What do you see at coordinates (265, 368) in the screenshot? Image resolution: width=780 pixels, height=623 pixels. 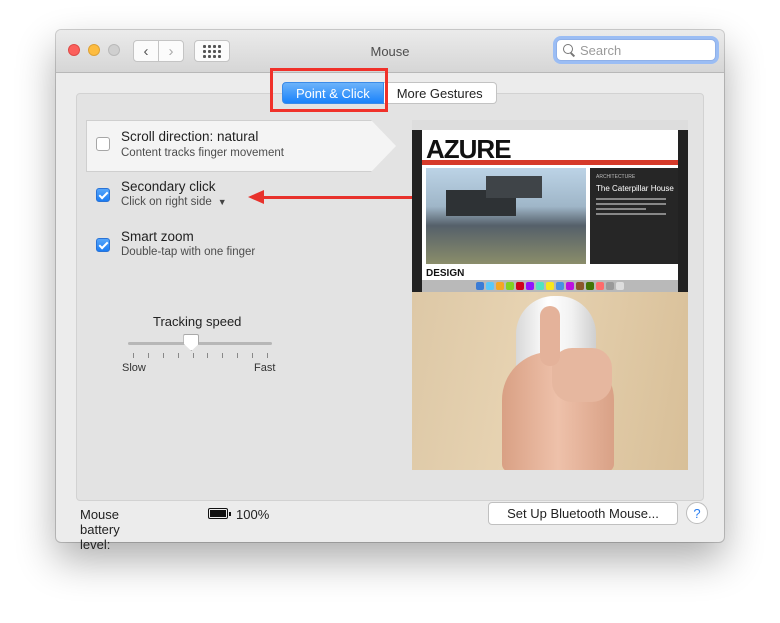 I see `slider-max-label: Fast` at bounding box center [265, 368].